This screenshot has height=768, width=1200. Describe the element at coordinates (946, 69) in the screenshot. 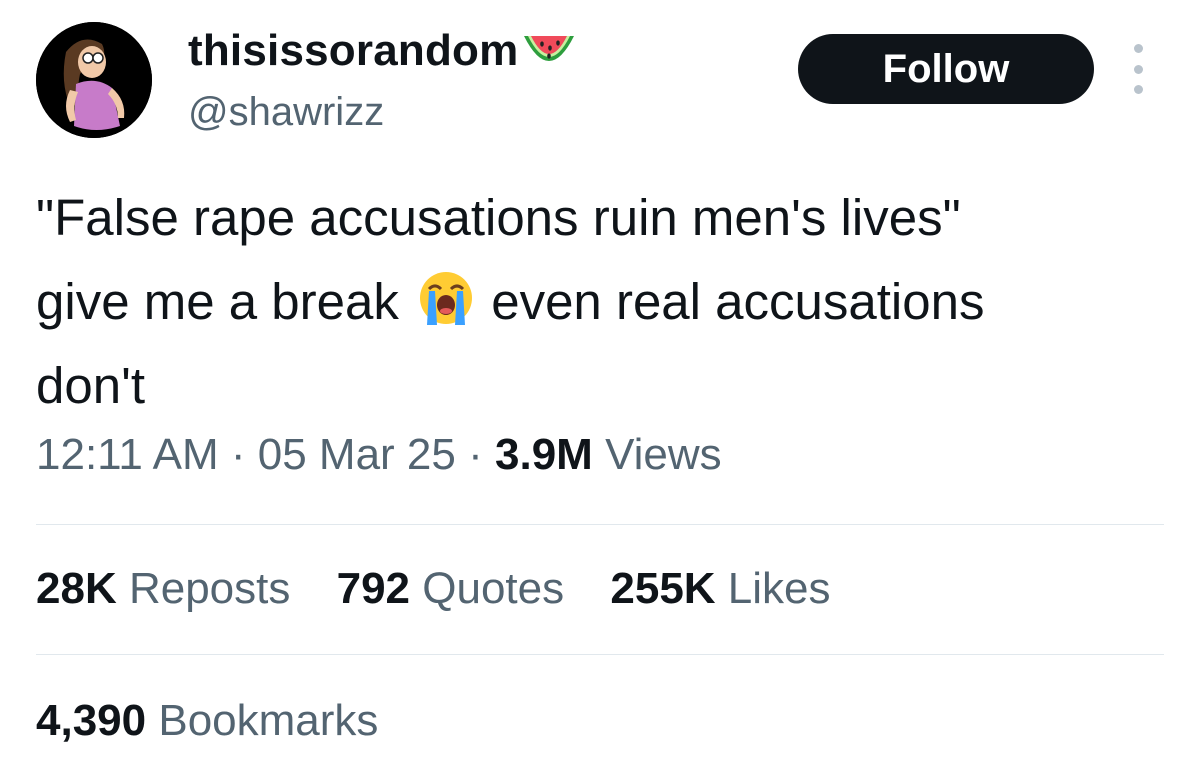

I see `follow-button: Follow` at that location.